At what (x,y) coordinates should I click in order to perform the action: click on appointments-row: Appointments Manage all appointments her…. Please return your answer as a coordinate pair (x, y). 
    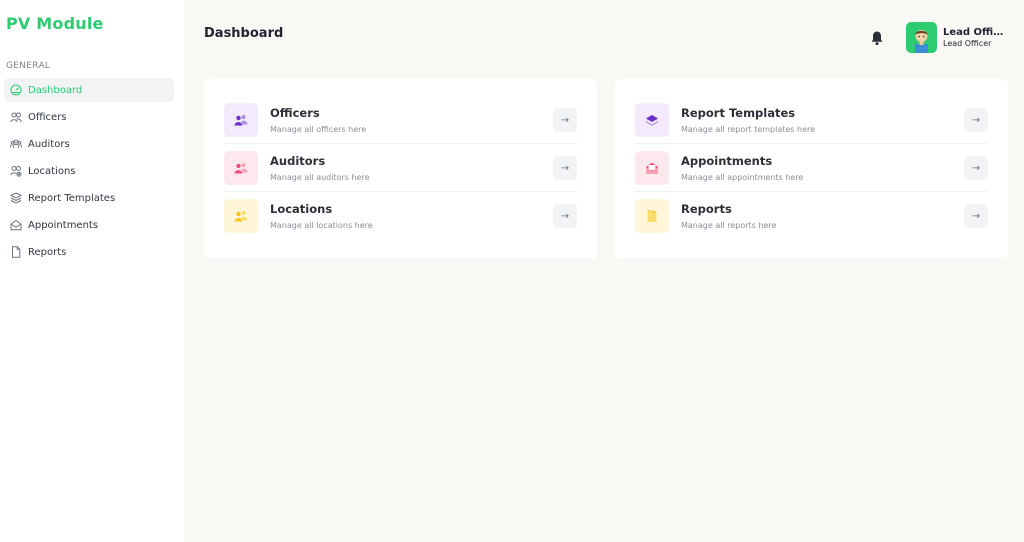
    Looking at the image, I should click on (811, 168).